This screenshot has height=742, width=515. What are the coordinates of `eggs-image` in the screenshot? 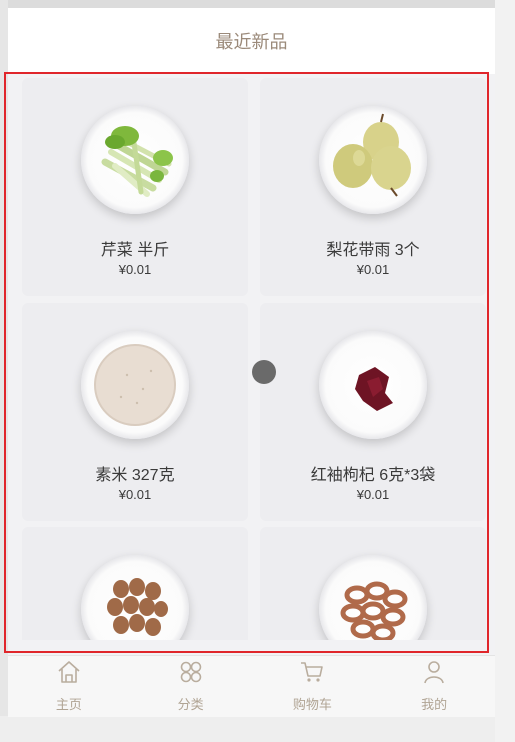 It's located at (137, 607).